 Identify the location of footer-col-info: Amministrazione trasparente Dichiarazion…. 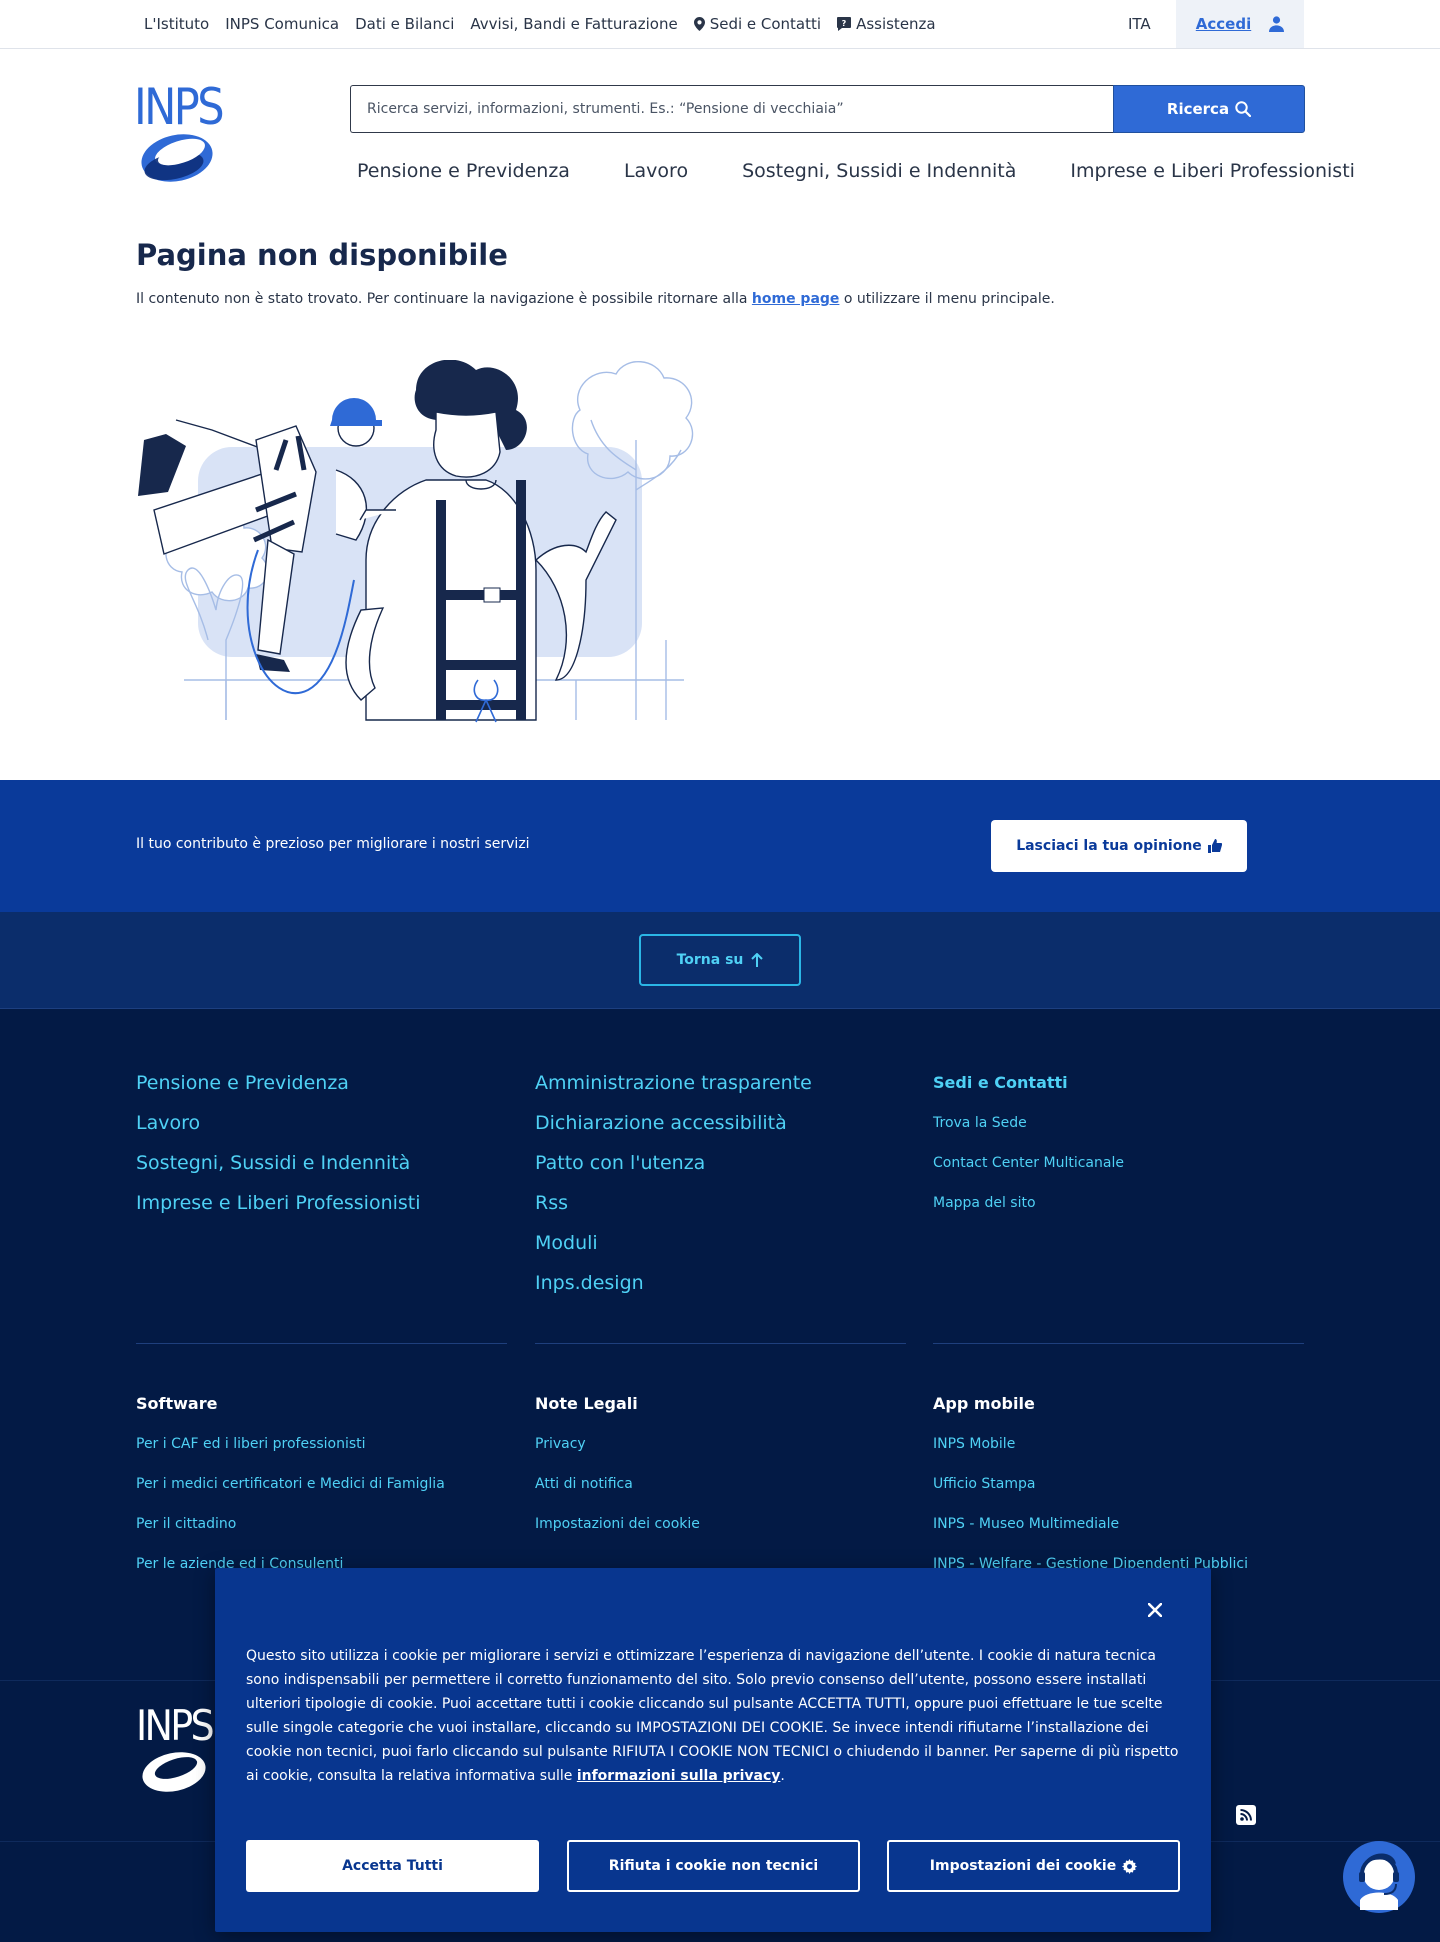
(673, 1188).